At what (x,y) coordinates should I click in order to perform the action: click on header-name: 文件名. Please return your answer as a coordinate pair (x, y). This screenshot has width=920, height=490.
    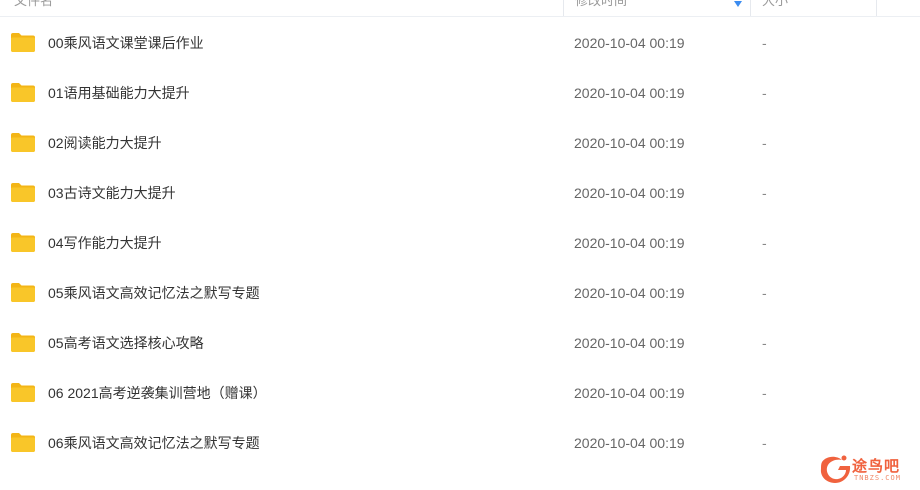
    Looking at the image, I should click on (284, 8).